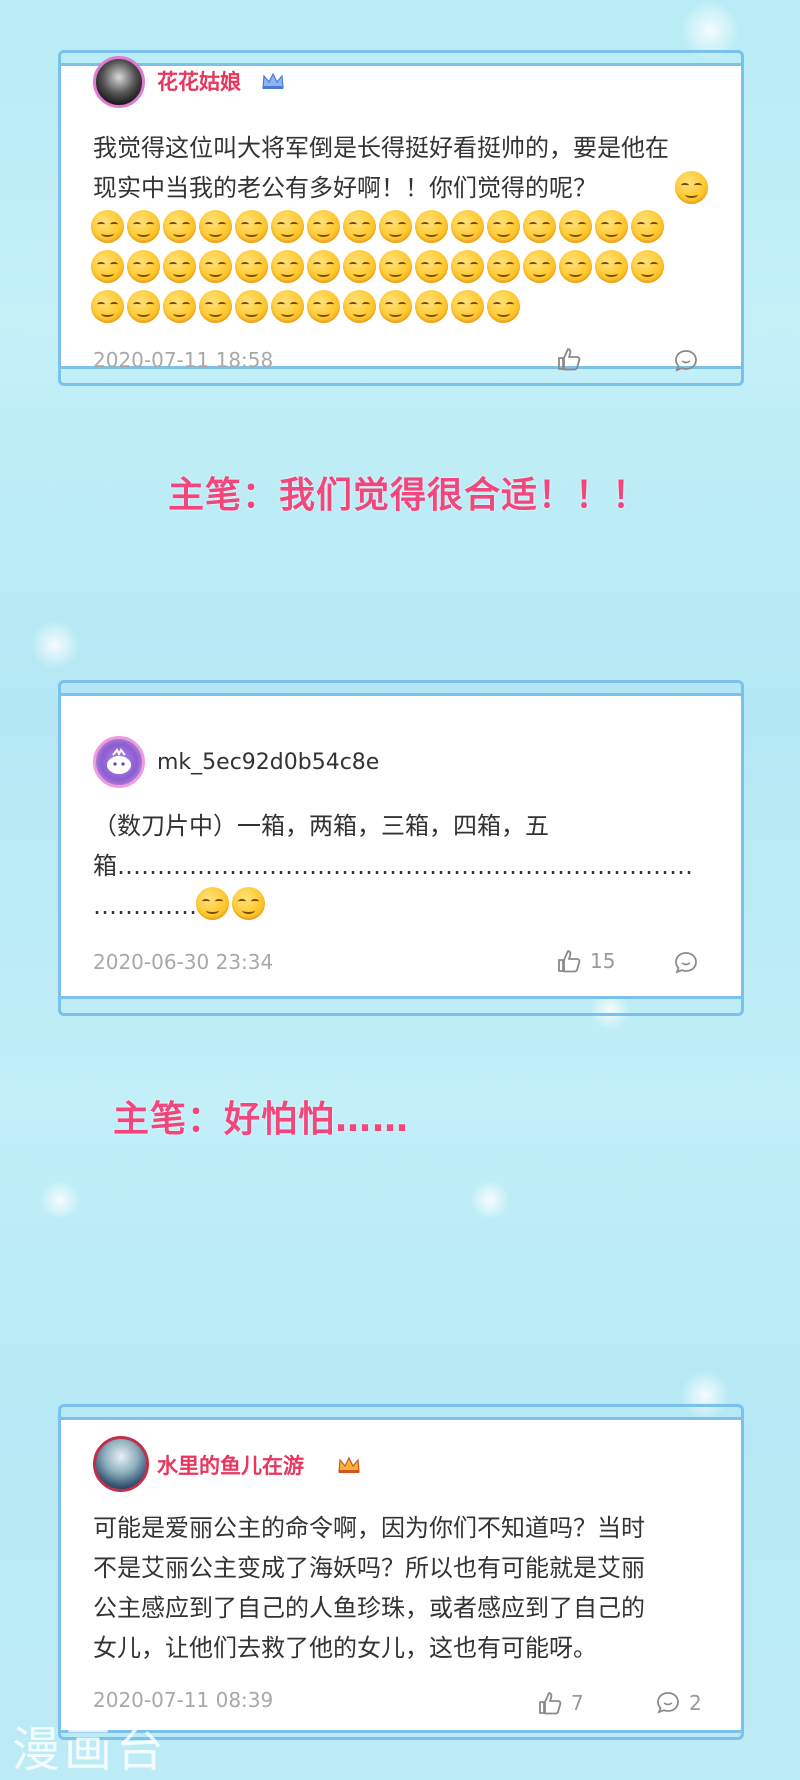 The height and width of the screenshot is (1780, 800). Describe the element at coordinates (603, 961) in the screenshot. I see `like-count: 15` at that location.